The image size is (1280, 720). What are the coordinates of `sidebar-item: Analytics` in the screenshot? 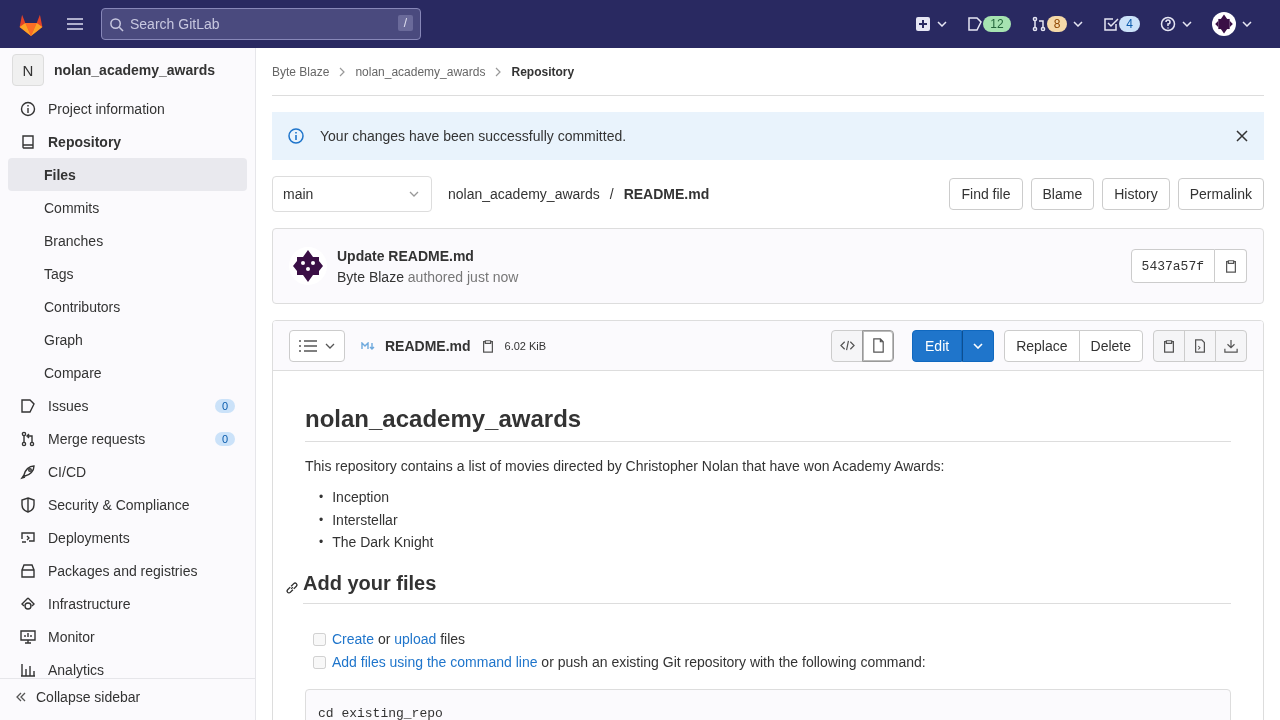 It's located at (127, 665).